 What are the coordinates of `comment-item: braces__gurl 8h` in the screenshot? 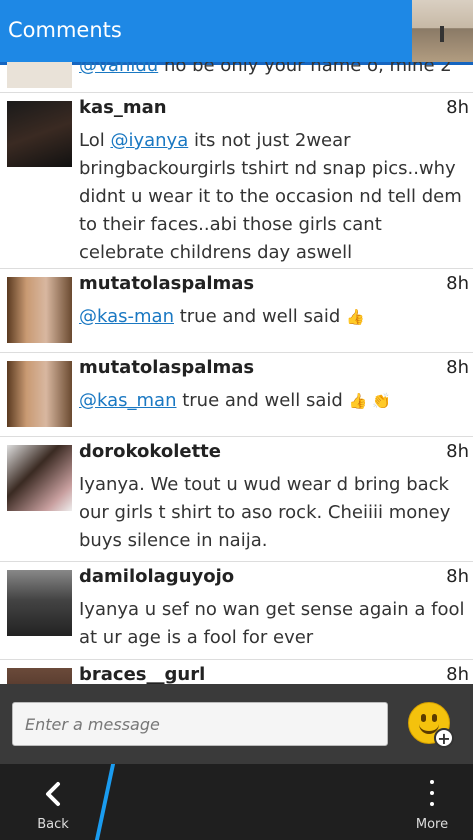 It's located at (236, 672).